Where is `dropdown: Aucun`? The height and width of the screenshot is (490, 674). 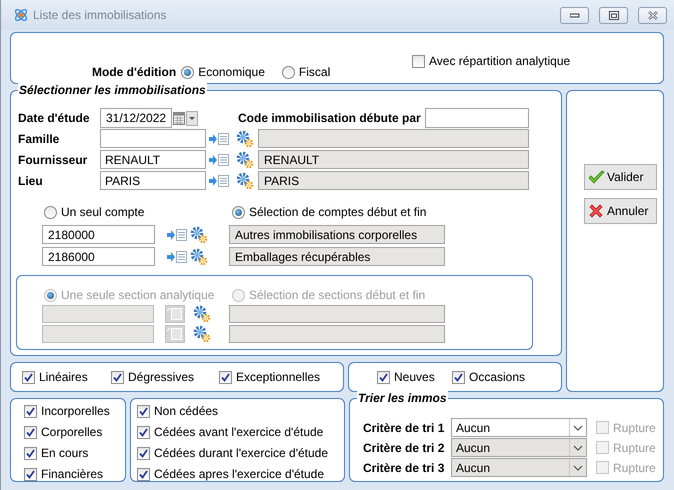 dropdown: Aucun is located at coordinates (519, 427).